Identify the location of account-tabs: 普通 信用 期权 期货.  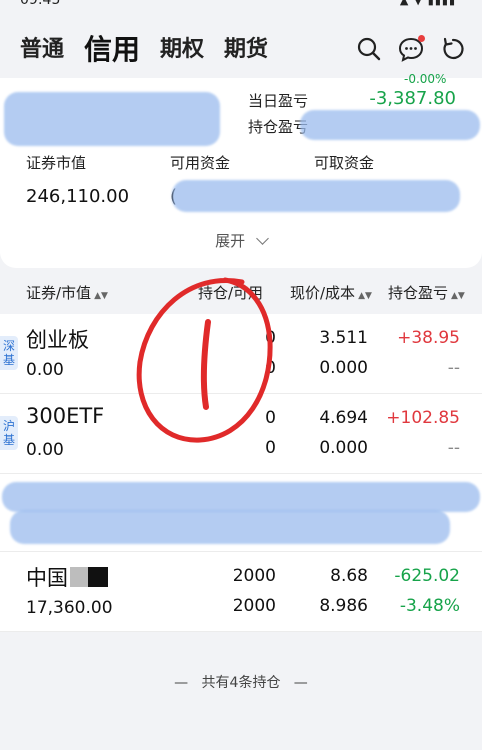
(154, 50).